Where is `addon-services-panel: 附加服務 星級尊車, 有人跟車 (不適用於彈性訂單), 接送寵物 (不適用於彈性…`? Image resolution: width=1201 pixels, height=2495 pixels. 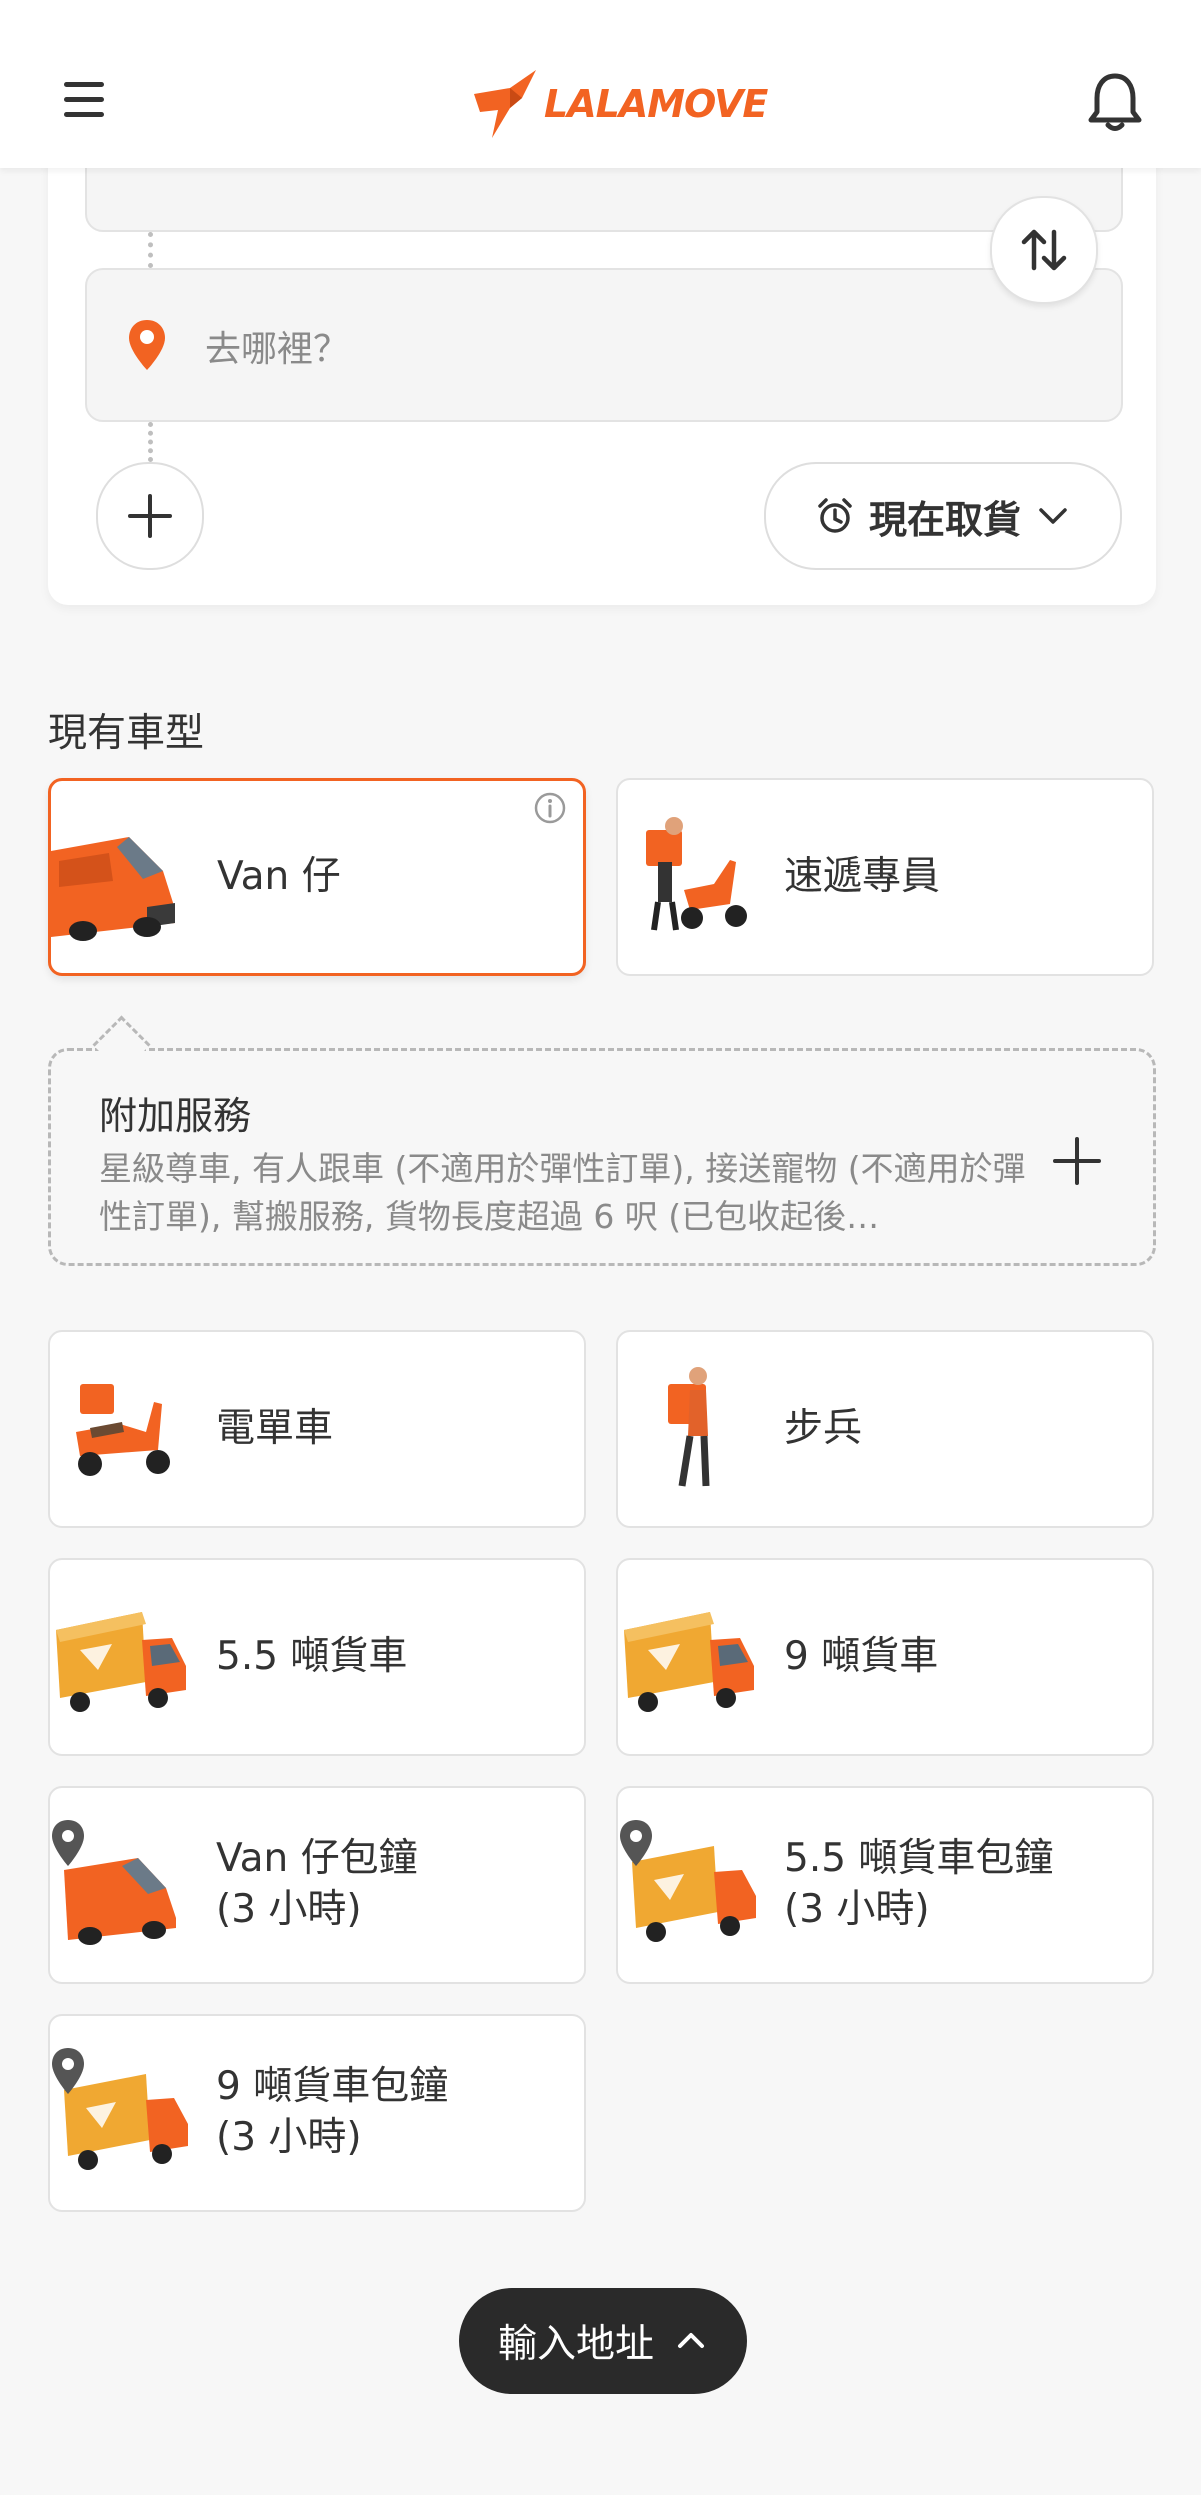 addon-services-panel: 附加服務 星級尊車, 有人跟車 (不適用於彈性訂單), 接送寵物 (不適用於彈性… is located at coordinates (602, 1140).